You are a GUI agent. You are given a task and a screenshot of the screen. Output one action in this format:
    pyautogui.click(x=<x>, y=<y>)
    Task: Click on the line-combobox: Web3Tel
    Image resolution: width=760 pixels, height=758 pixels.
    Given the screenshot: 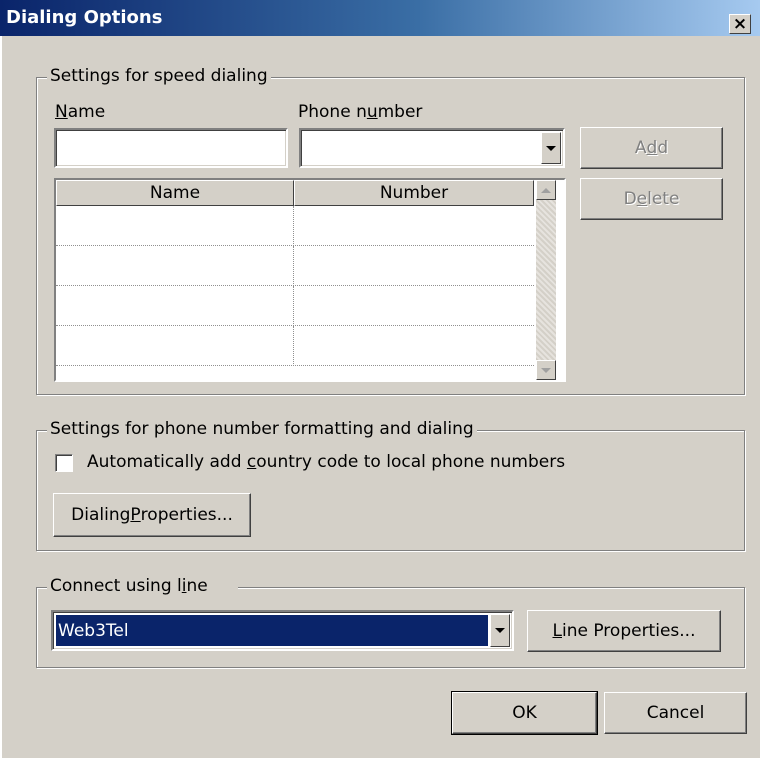 What is the action you would take?
    pyautogui.click(x=282, y=630)
    